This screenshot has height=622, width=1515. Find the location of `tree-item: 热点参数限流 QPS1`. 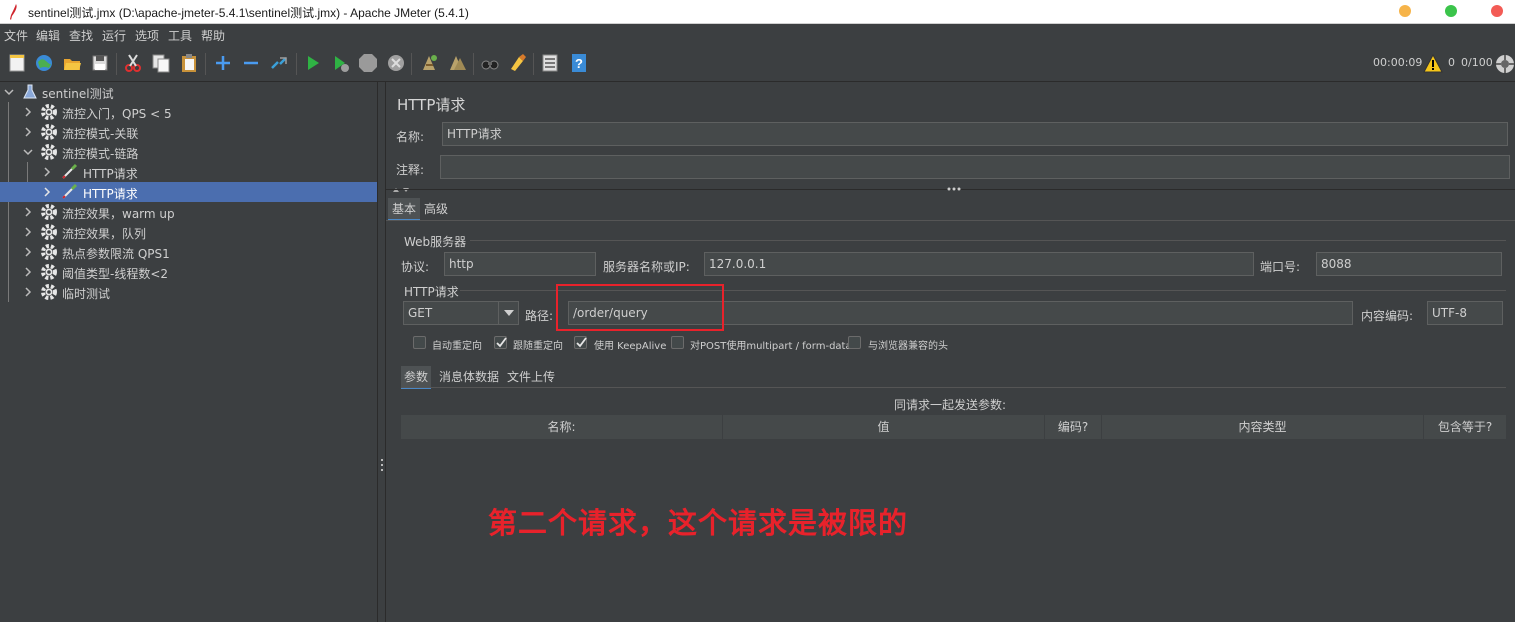

tree-item: 热点参数限流 QPS1 is located at coordinates (188, 252).